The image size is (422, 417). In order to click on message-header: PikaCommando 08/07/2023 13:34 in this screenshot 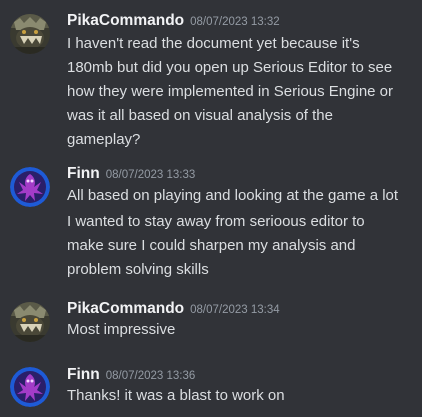, I will do `click(173, 309)`.